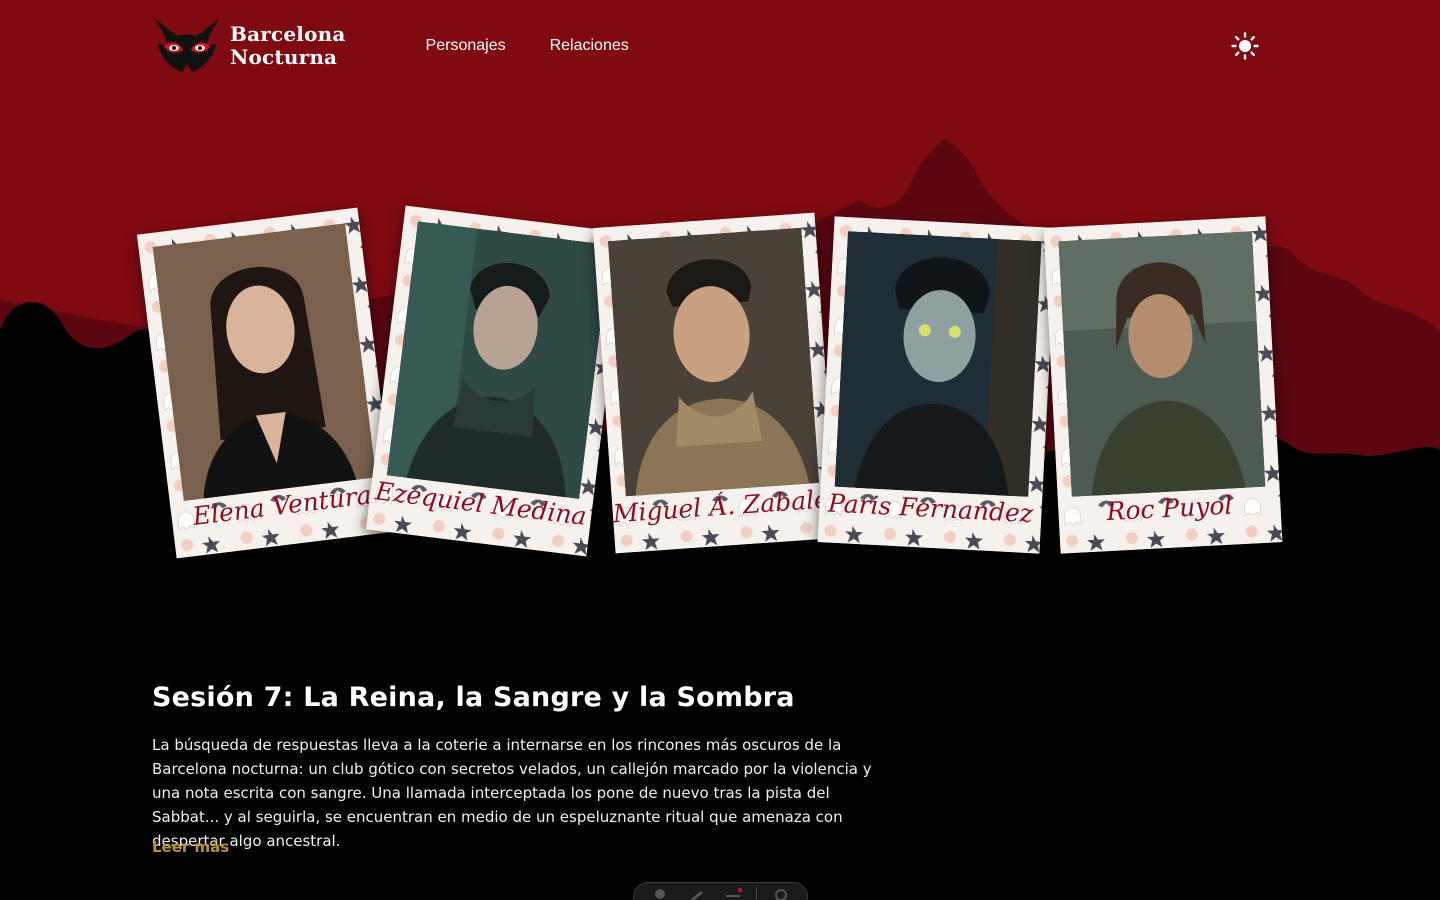 This screenshot has width=1440, height=900. I want to click on mask-icon, so click(187, 45).